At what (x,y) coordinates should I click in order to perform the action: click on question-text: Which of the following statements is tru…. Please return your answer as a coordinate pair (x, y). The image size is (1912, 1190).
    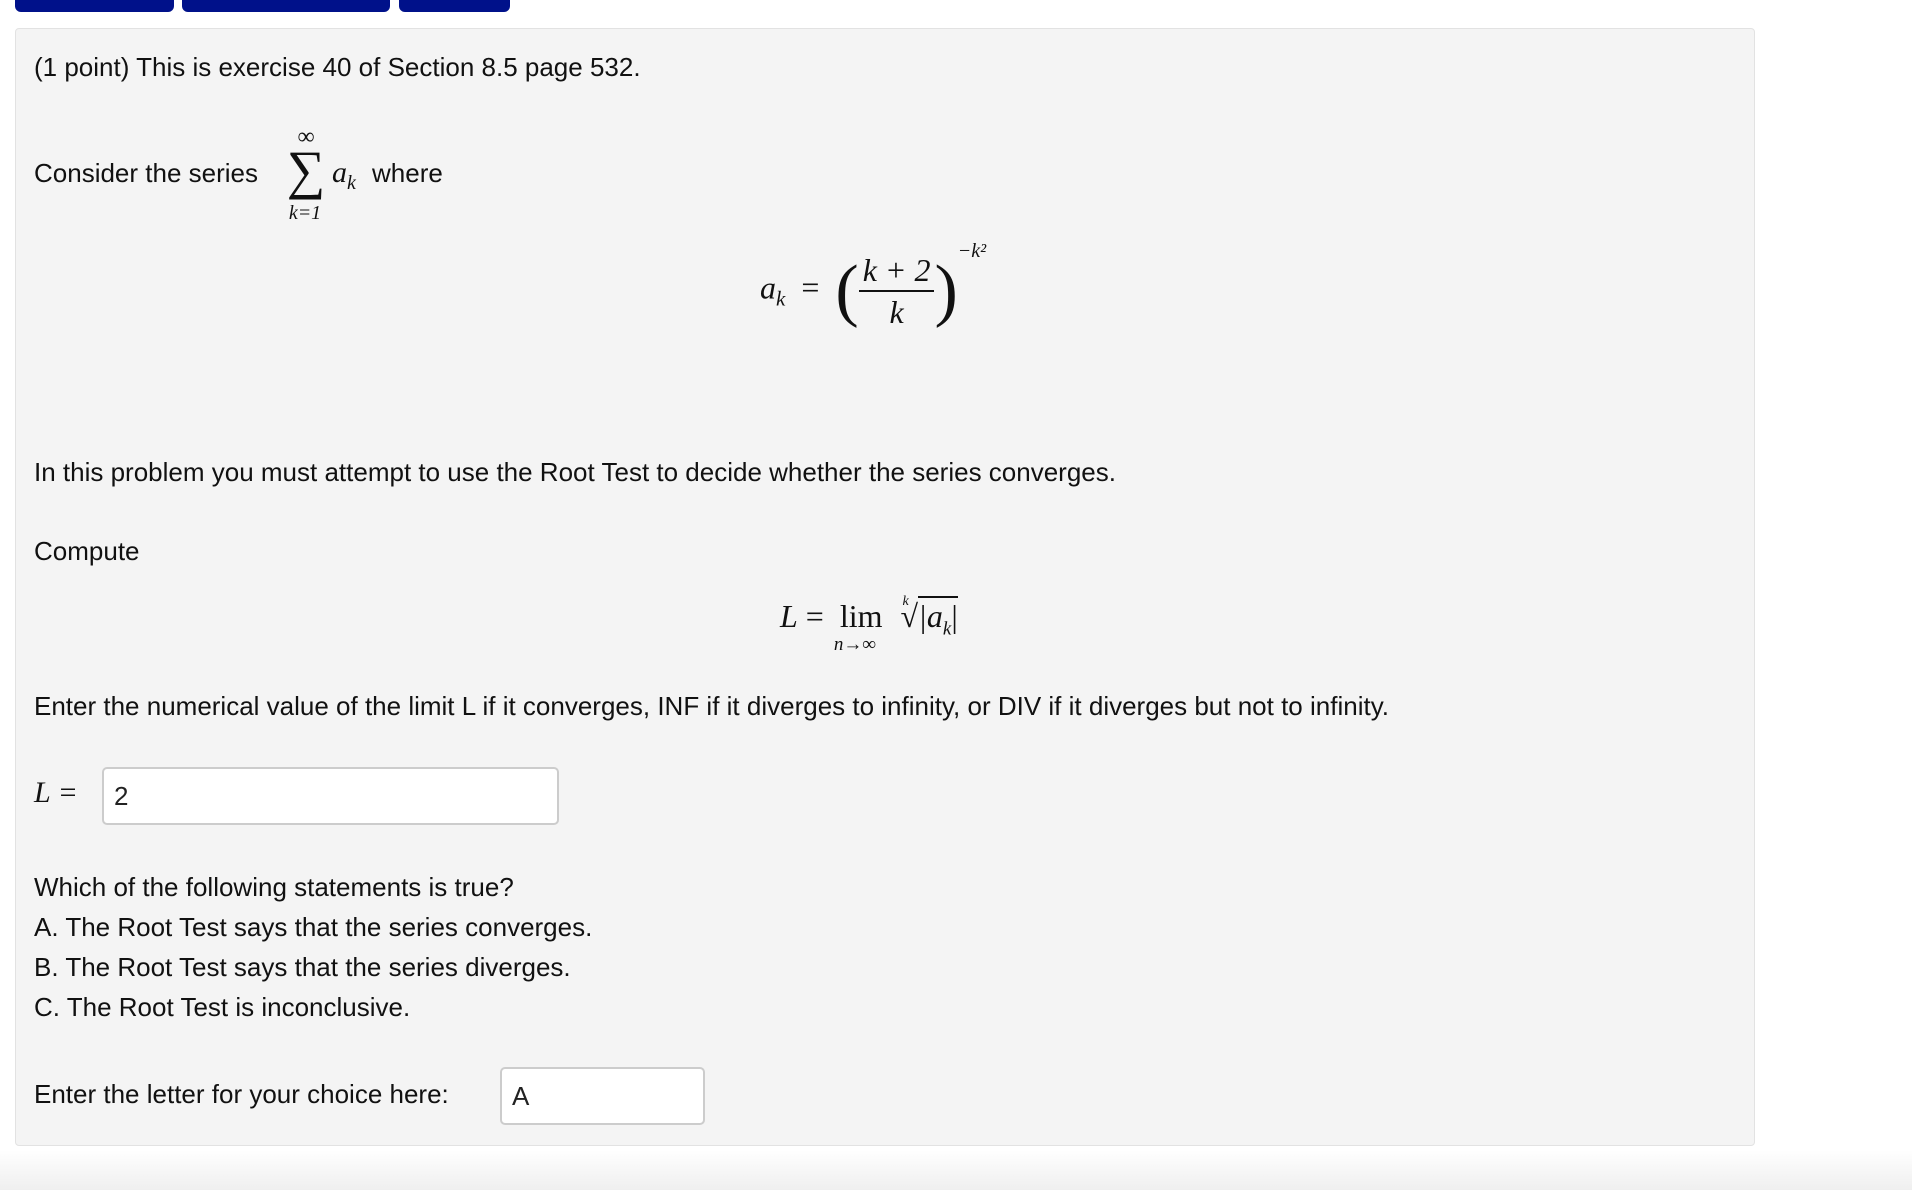
    Looking at the image, I should click on (274, 887).